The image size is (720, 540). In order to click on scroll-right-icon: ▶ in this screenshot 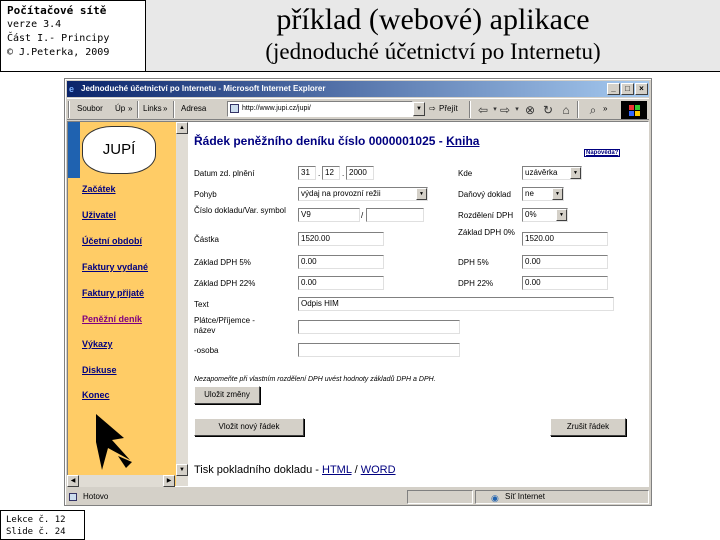, I will do `click(169, 481)`.